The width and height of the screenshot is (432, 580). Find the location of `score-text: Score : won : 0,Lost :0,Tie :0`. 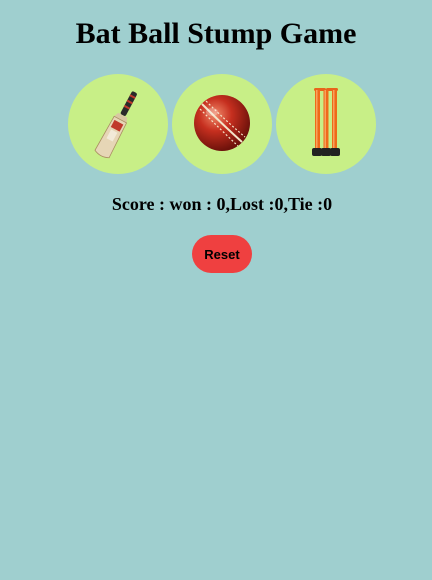

score-text: Score : won : 0,Lost :0,Tie :0 is located at coordinates (222, 204).